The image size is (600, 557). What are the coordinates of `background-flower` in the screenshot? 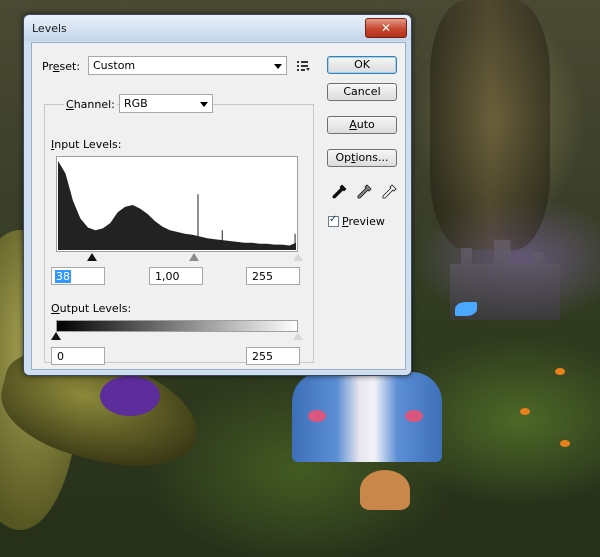 It's located at (130, 396).